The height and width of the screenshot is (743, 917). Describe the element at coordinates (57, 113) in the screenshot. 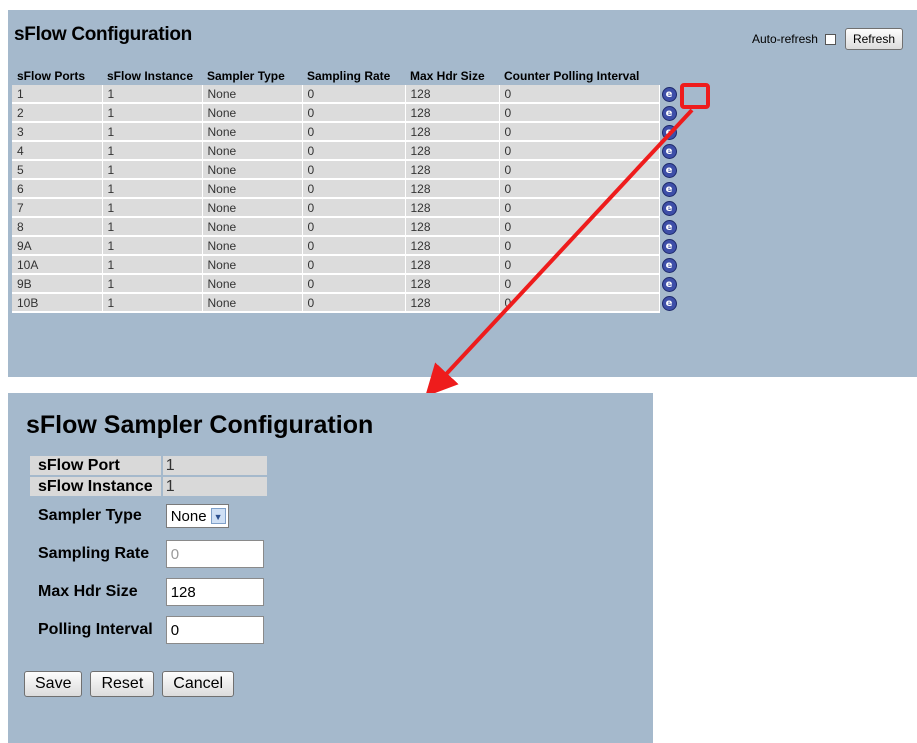

I see `port-cell: 2` at that location.